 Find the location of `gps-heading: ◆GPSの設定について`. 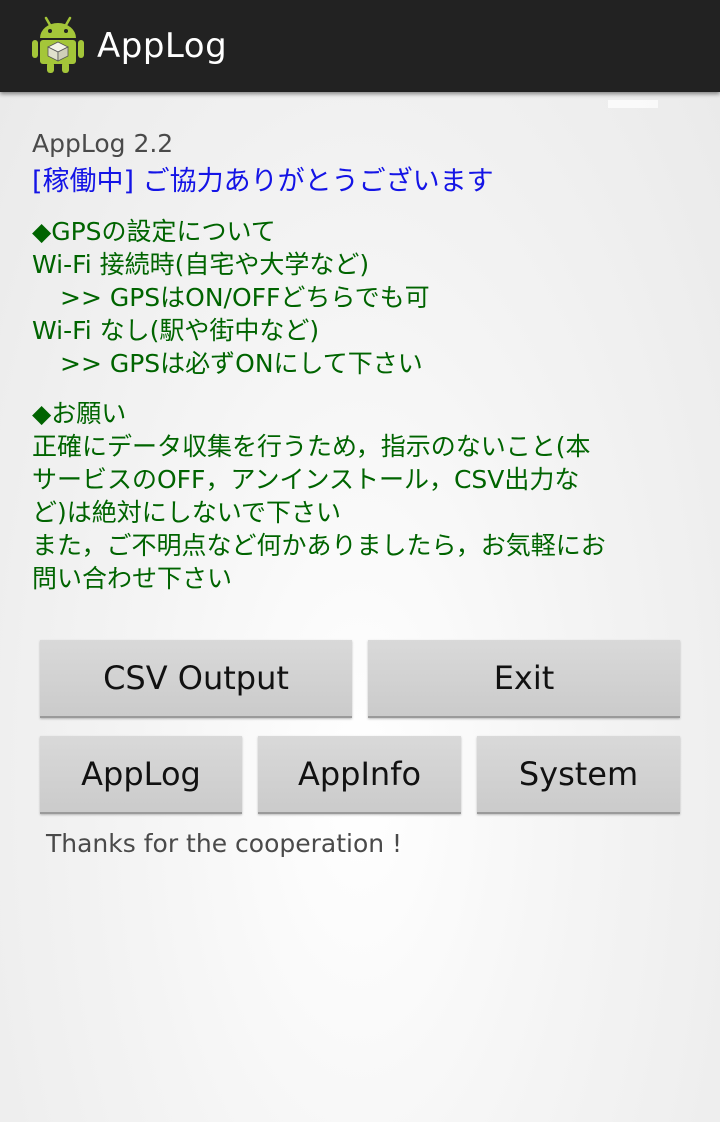

gps-heading: ◆GPSの設定について is located at coordinates (154, 231).